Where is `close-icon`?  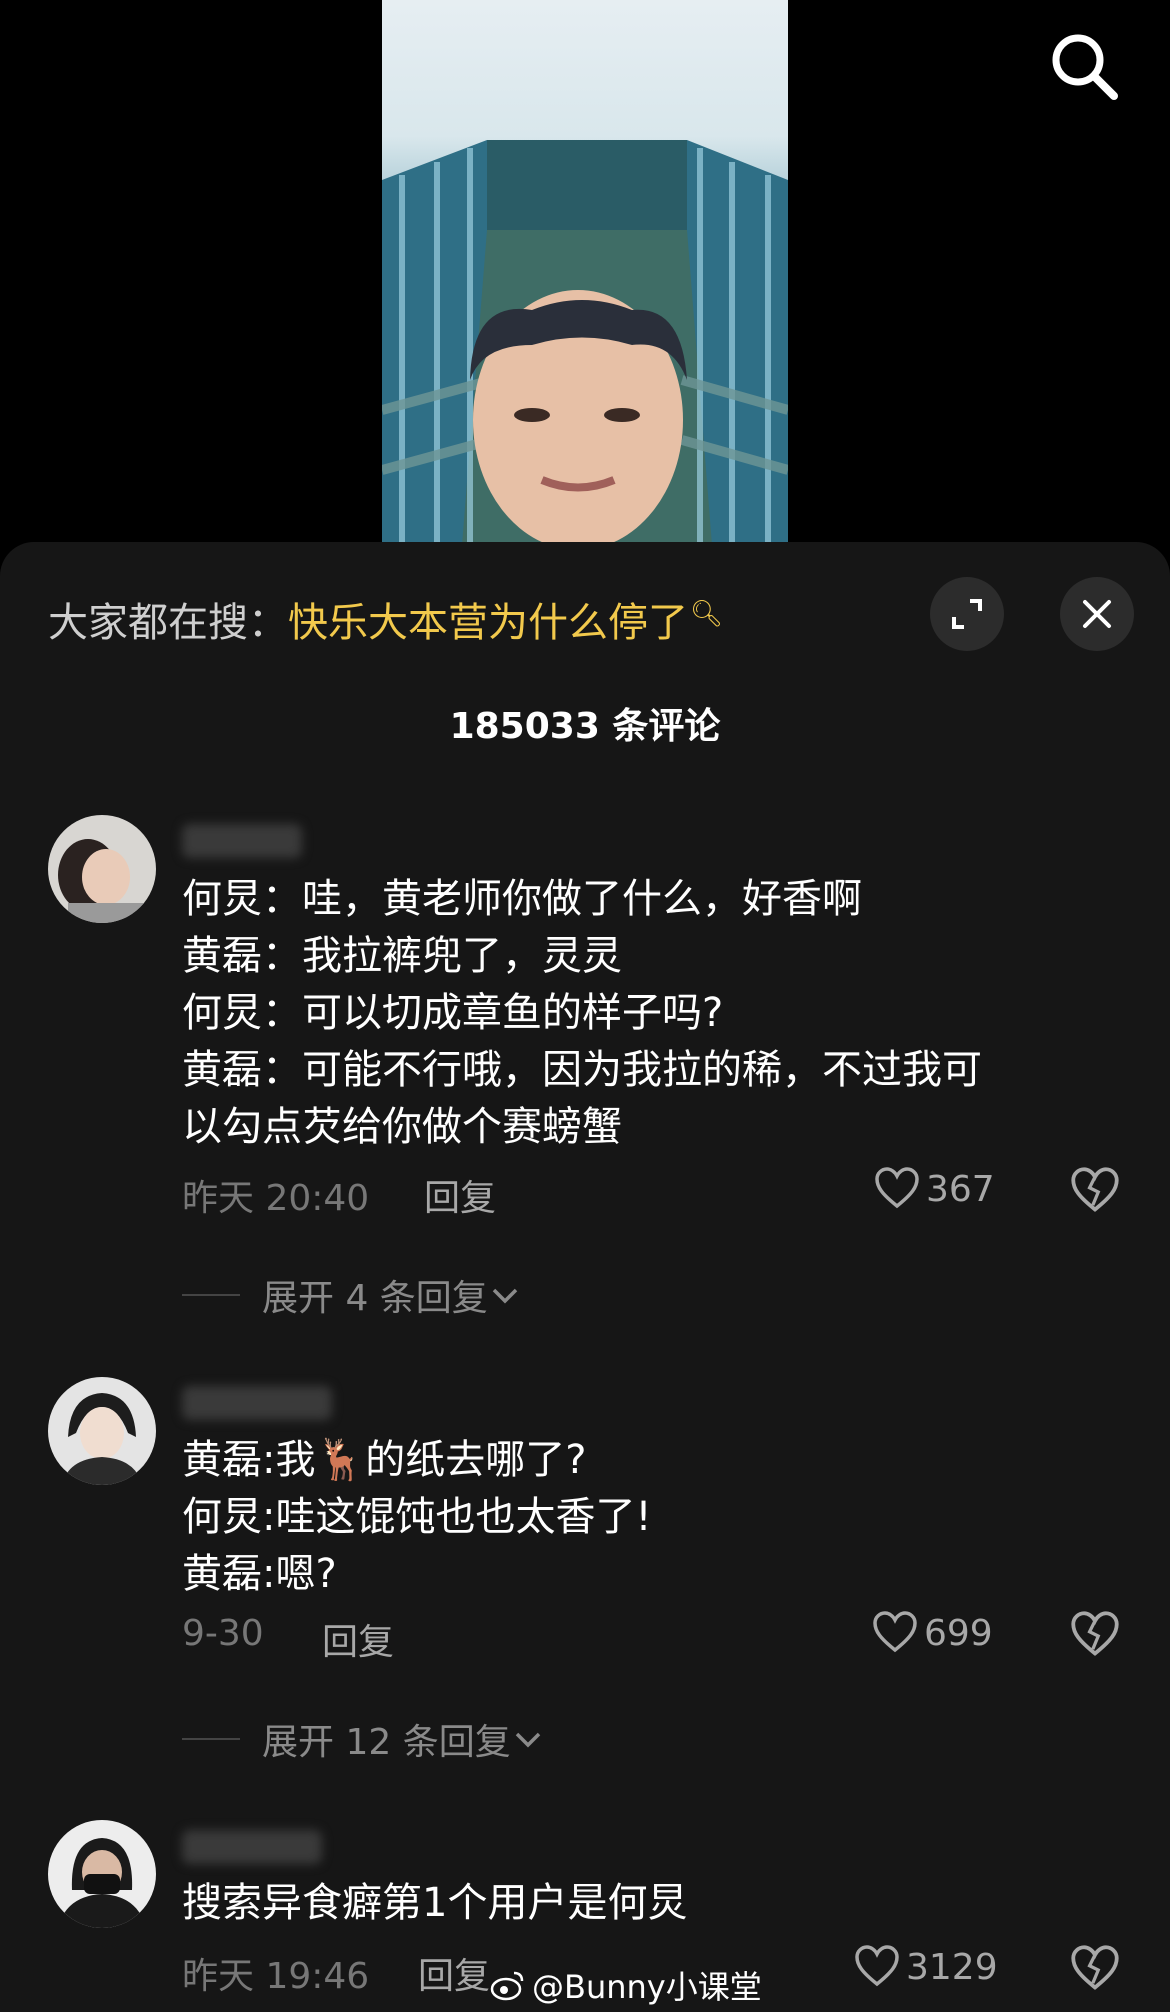
close-icon is located at coordinates (1097, 614).